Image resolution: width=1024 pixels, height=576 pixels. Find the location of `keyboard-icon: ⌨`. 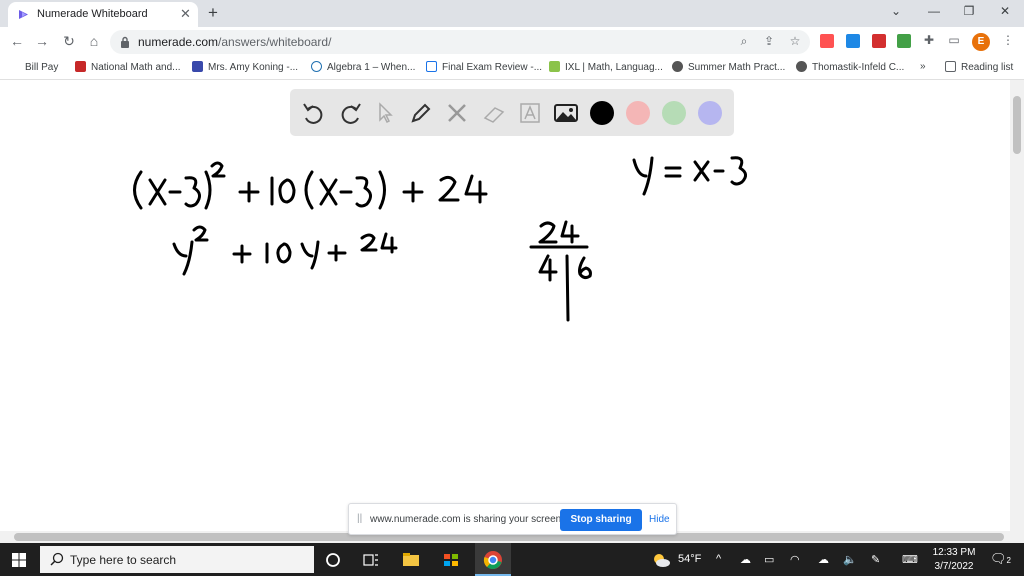

keyboard-icon: ⌨ is located at coordinates (910, 559).